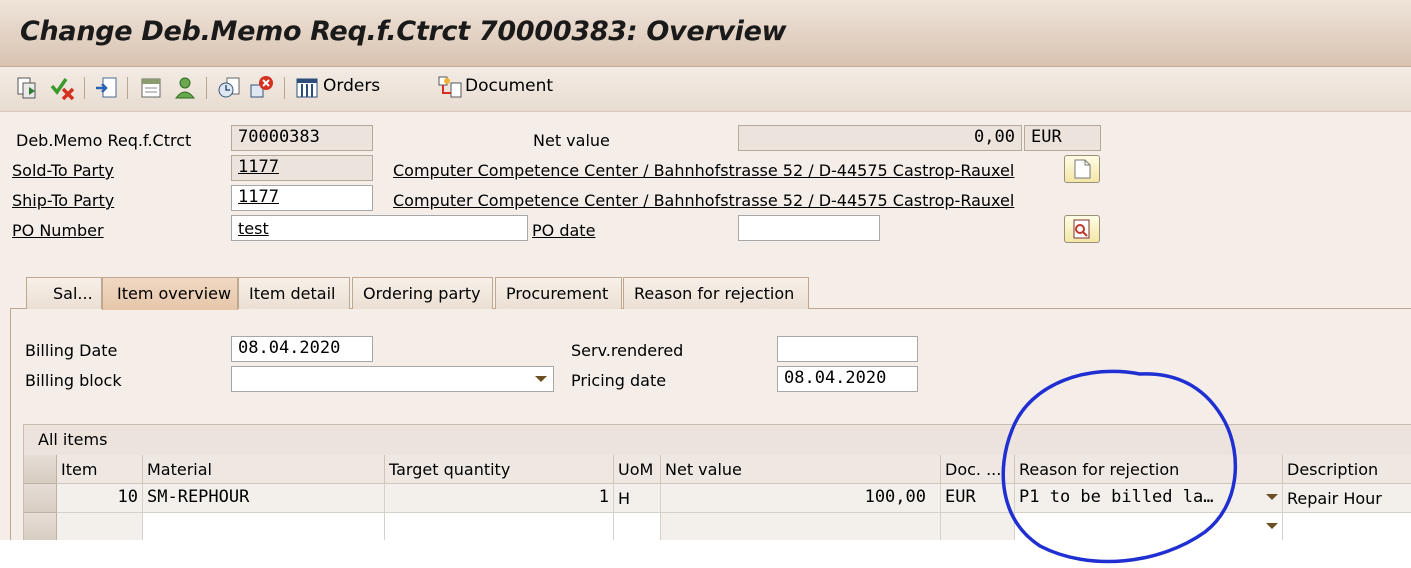 The image size is (1411, 568). I want to click on ship-to-label: Ship-To Party, so click(63, 200).